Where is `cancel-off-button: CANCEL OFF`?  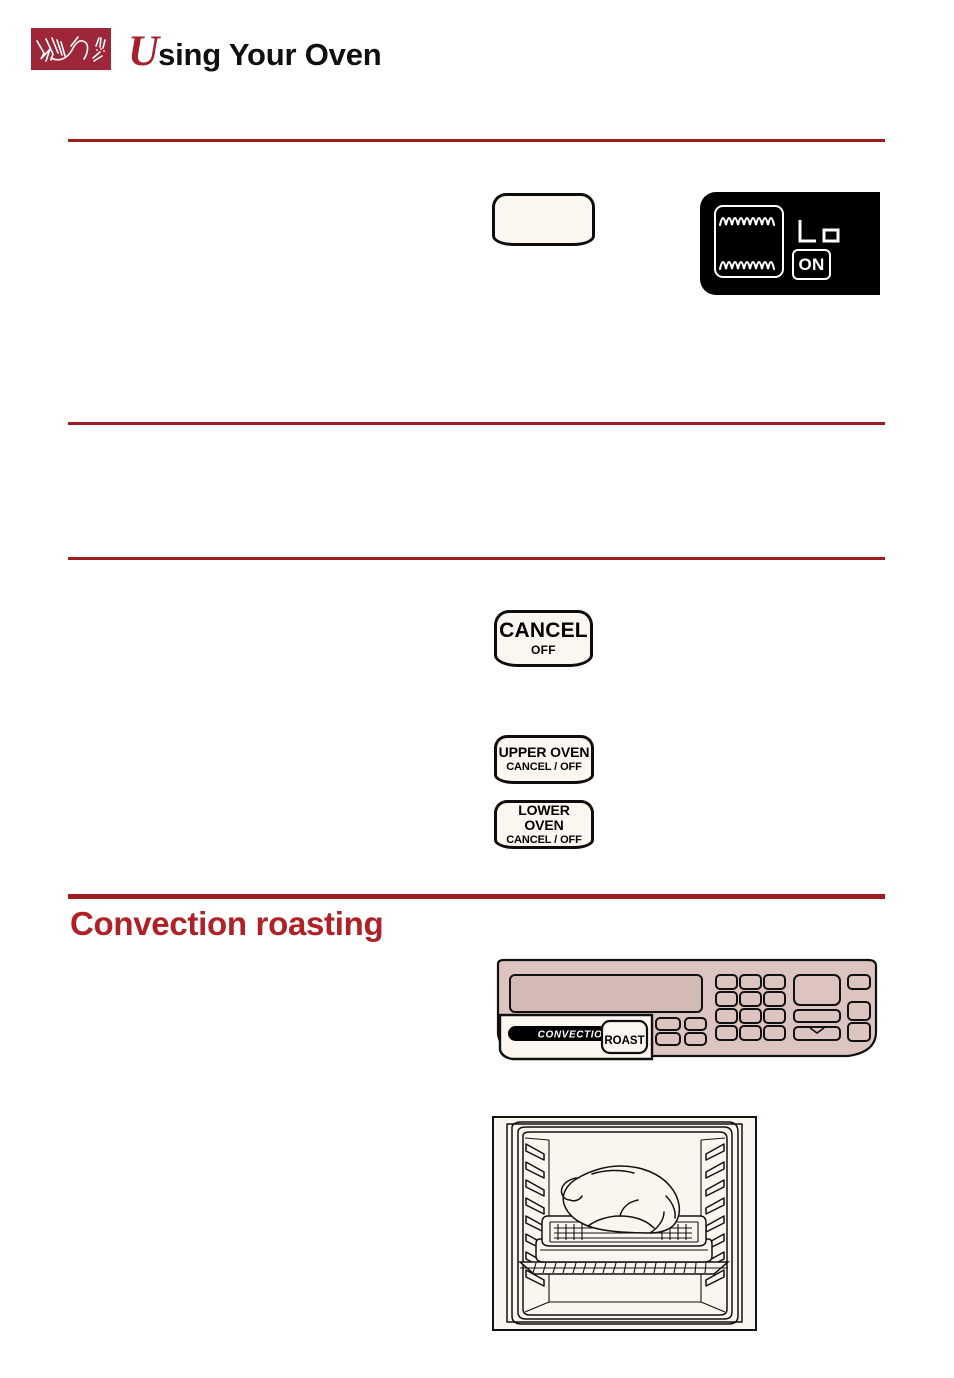
cancel-off-button: CANCEL OFF is located at coordinates (543, 638).